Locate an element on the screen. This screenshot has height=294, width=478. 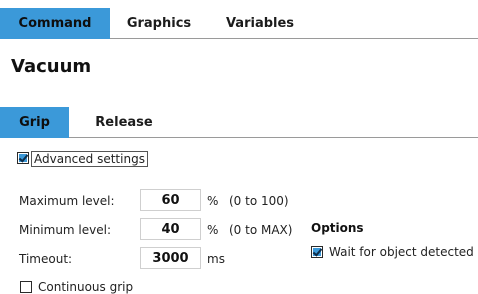
advanced-settings-label: Advanced settings is located at coordinates (89, 159).